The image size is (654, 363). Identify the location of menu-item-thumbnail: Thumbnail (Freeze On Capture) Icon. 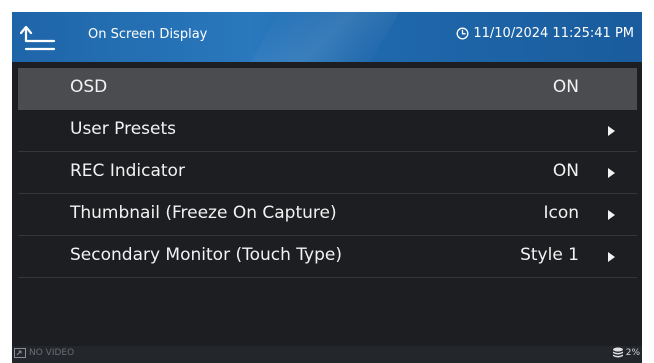
(327, 215).